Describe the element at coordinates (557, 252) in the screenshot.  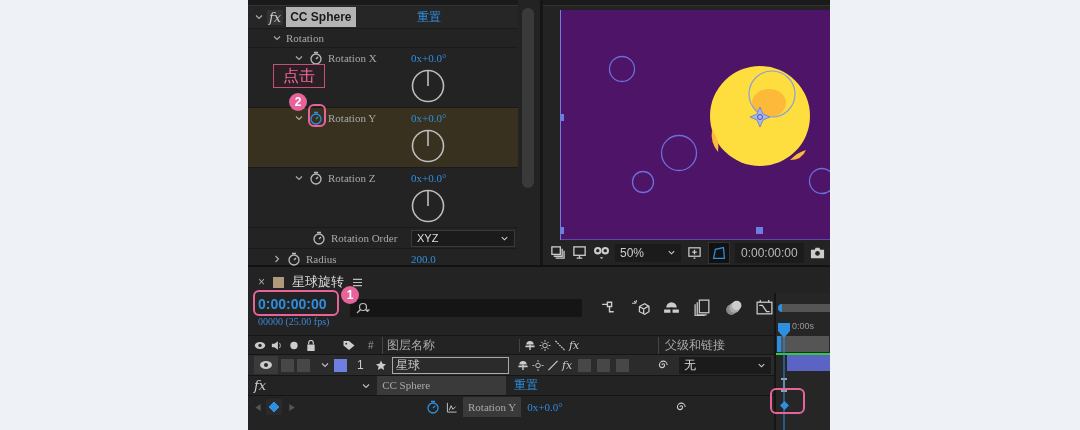
I see `layers-icon` at that location.